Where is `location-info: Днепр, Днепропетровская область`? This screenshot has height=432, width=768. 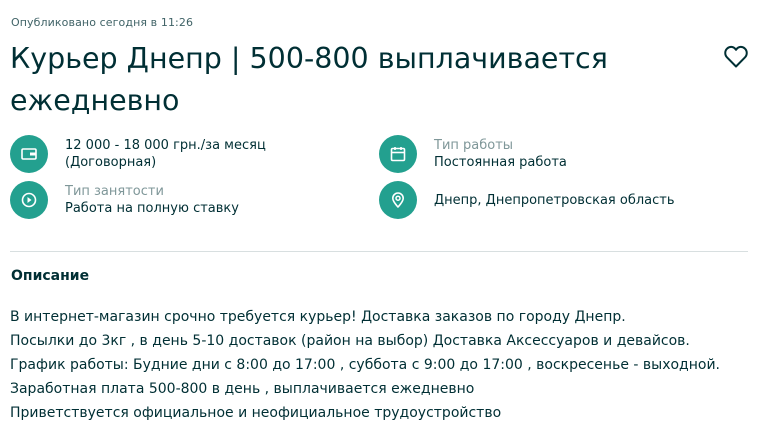 location-info: Днепр, Днепропетровская область is located at coordinates (527, 200).